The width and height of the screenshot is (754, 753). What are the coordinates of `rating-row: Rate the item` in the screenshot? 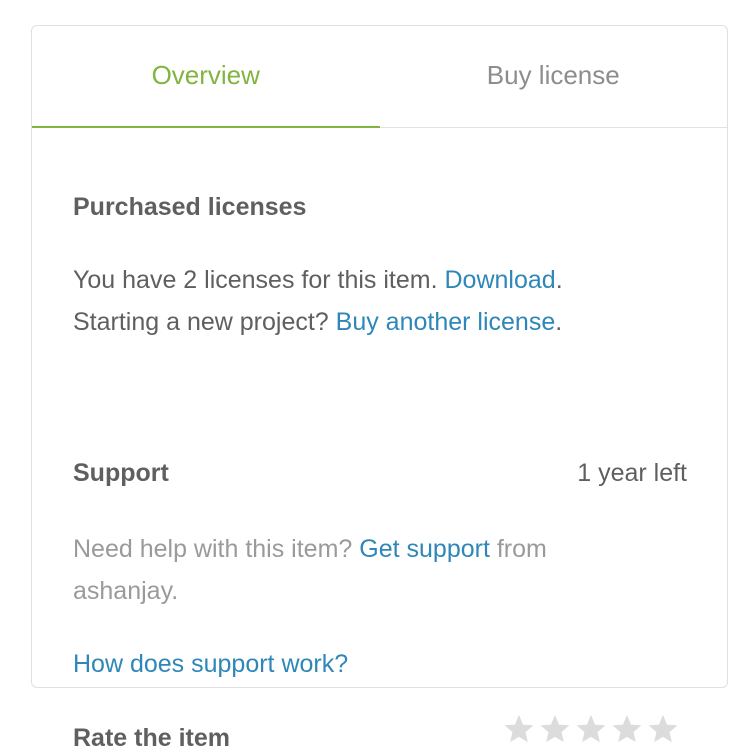 It's located at (376, 733).